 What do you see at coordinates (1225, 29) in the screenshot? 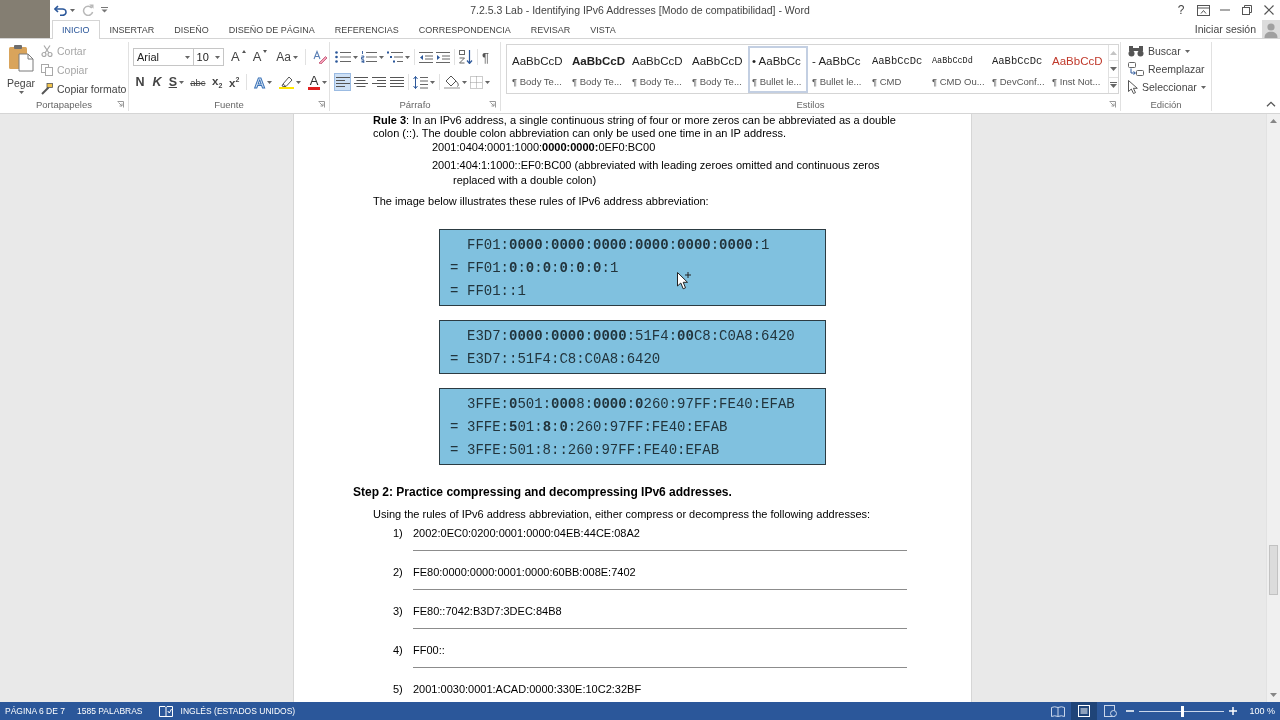
I see `sign-in-link: Iniciar sesión` at bounding box center [1225, 29].